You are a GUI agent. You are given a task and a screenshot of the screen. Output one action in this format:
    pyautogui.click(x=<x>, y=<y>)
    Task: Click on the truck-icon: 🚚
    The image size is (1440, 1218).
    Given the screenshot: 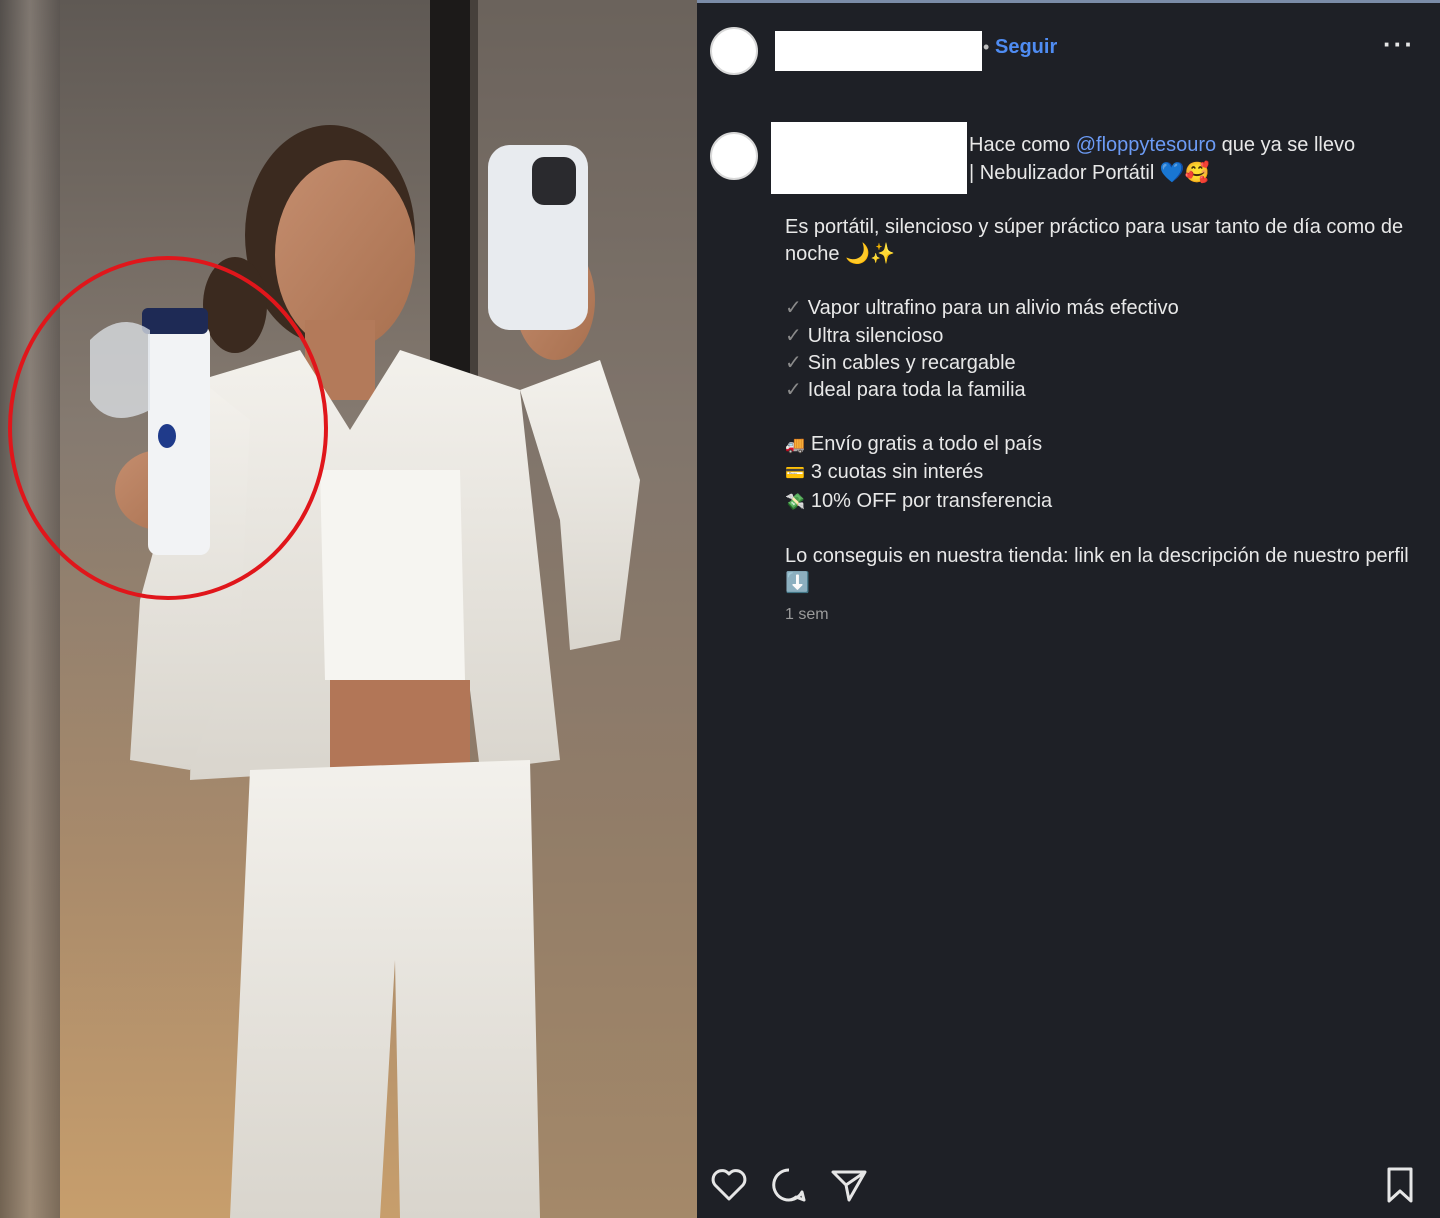 What is the action you would take?
    pyautogui.click(x=795, y=446)
    